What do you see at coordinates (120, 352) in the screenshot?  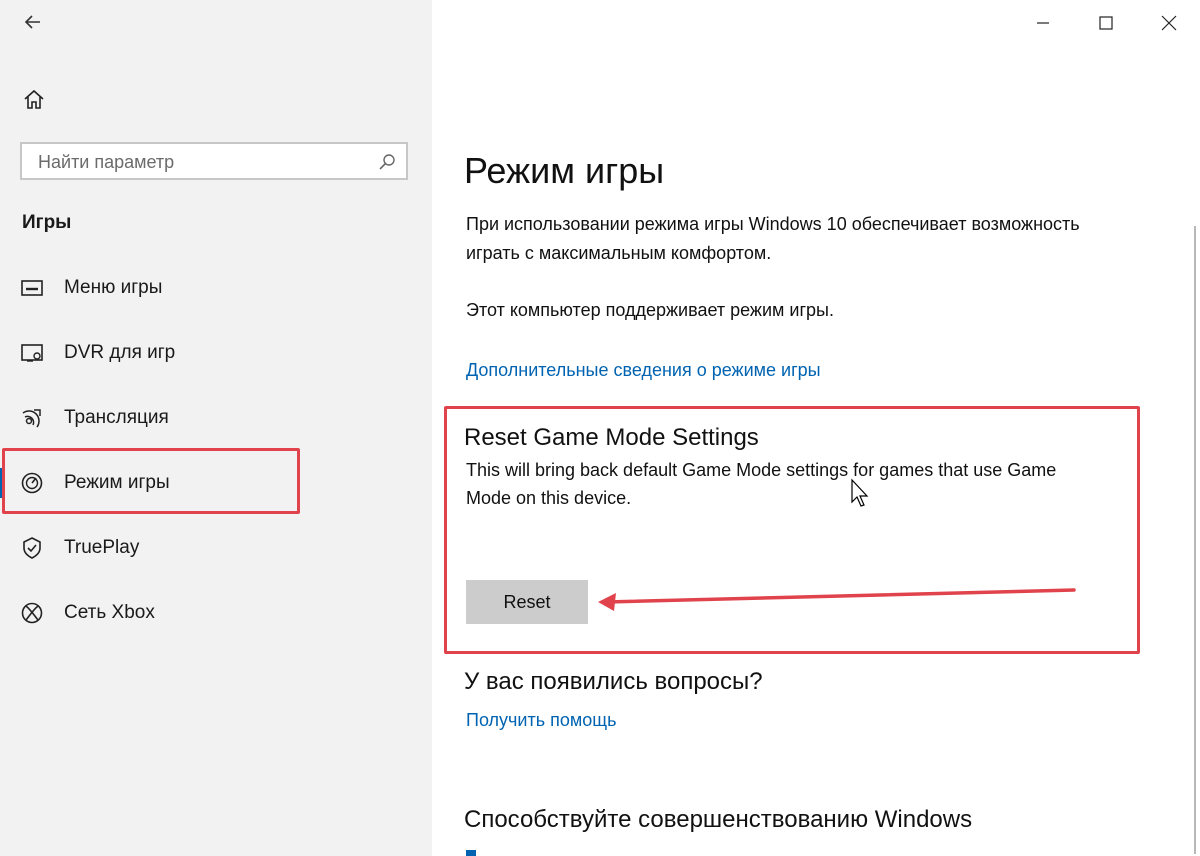 I see `sidebar-item-label: DVR для игр` at bounding box center [120, 352].